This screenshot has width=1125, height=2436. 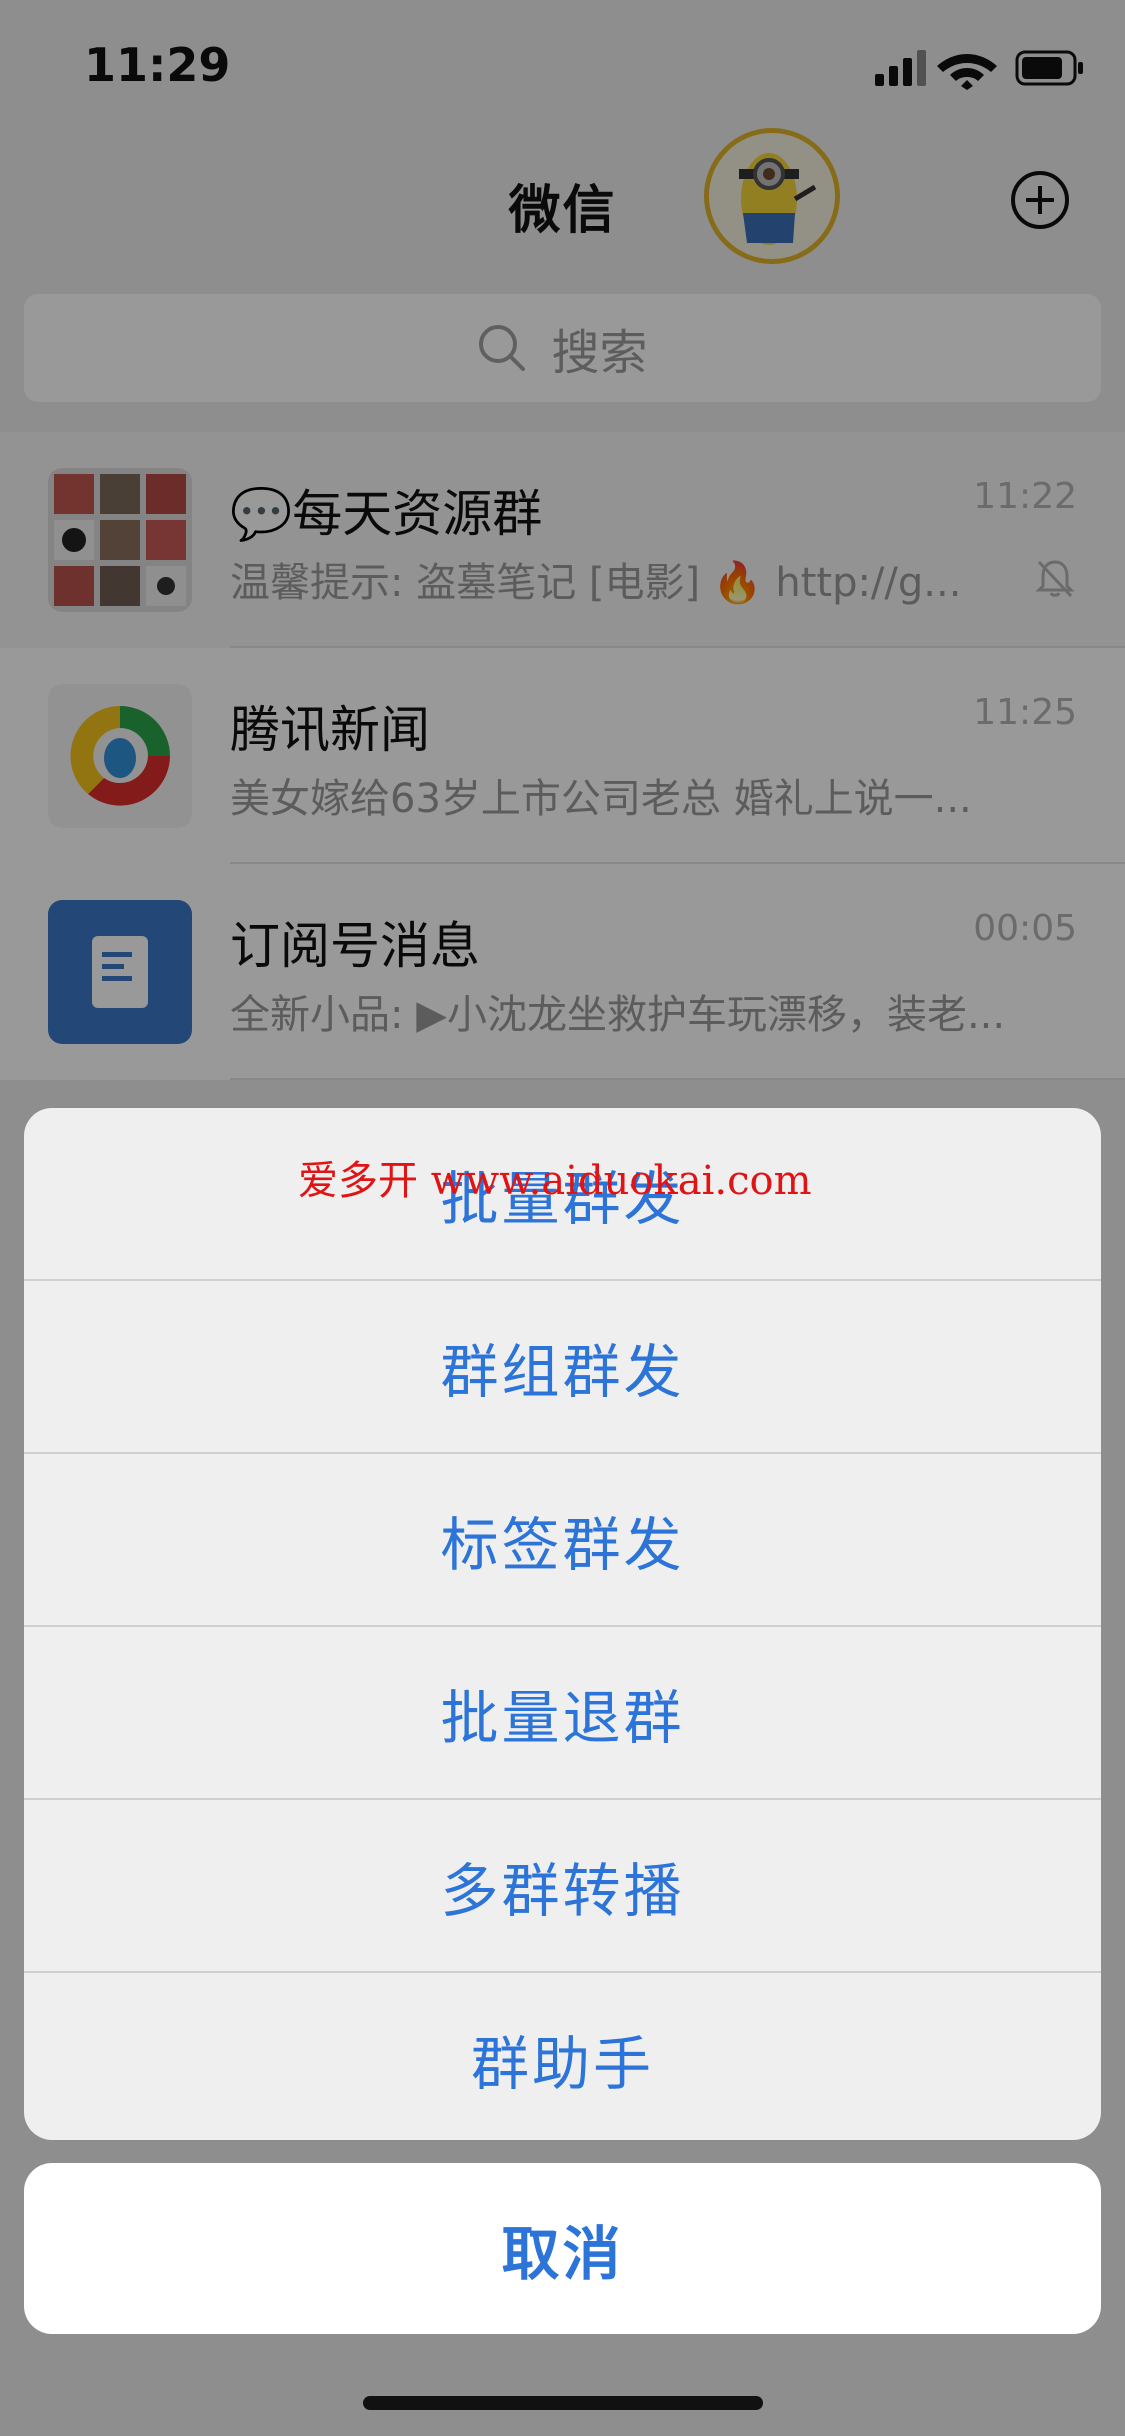 I want to click on action-tag-send: 标签群发, so click(x=562, y=1540).